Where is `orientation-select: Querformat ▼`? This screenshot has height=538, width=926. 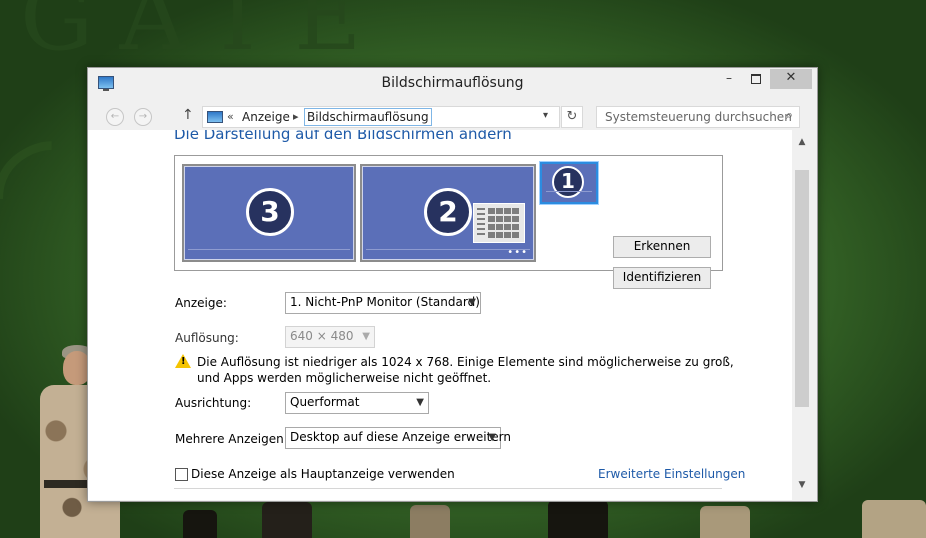 orientation-select: Querformat ▼ is located at coordinates (357, 403).